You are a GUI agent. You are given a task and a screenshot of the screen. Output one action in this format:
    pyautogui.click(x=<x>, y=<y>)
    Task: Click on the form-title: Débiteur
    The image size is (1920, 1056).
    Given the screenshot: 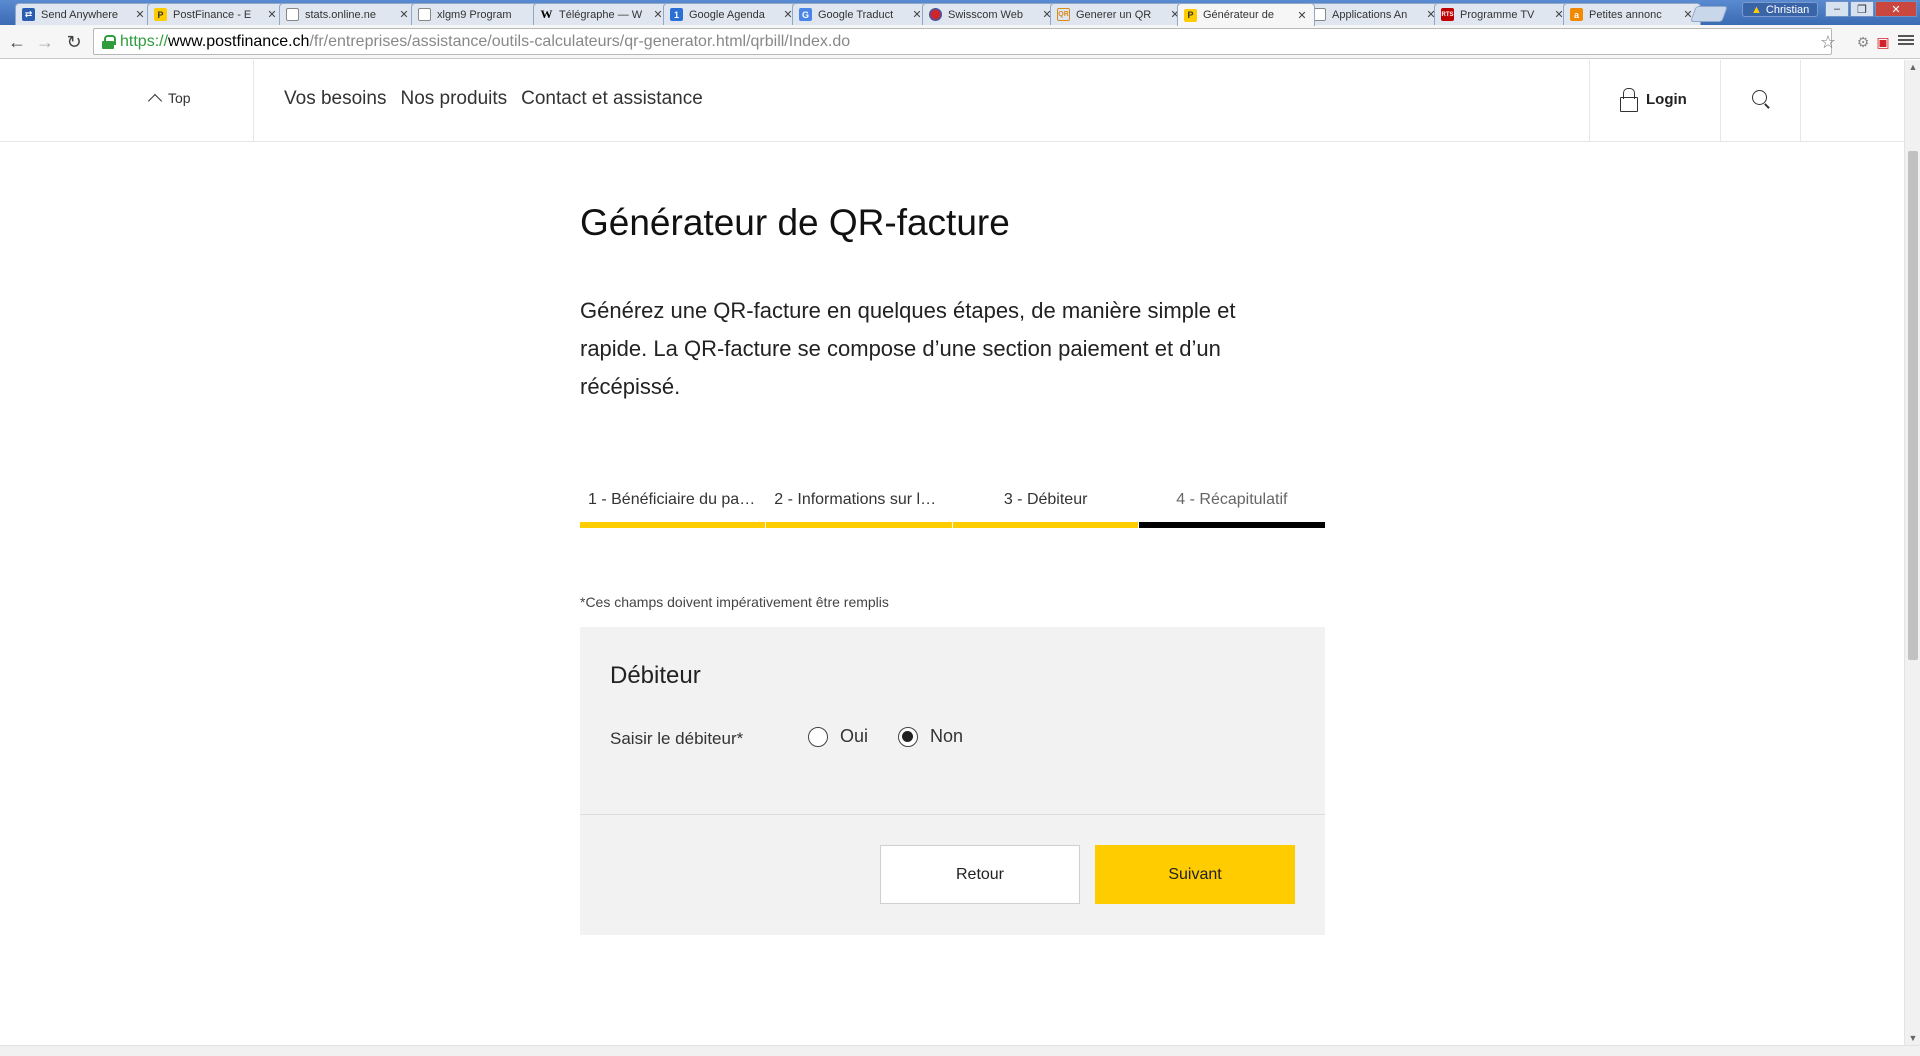 What is the action you would take?
    pyautogui.click(x=655, y=675)
    